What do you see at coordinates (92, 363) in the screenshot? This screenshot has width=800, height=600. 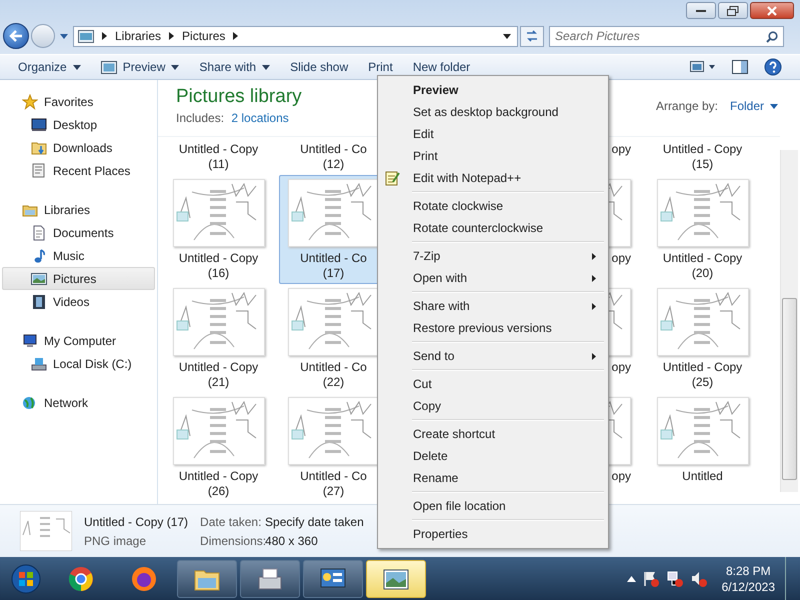 I see `sidebar-label: Local Disk (C:)` at bounding box center [92, 363].